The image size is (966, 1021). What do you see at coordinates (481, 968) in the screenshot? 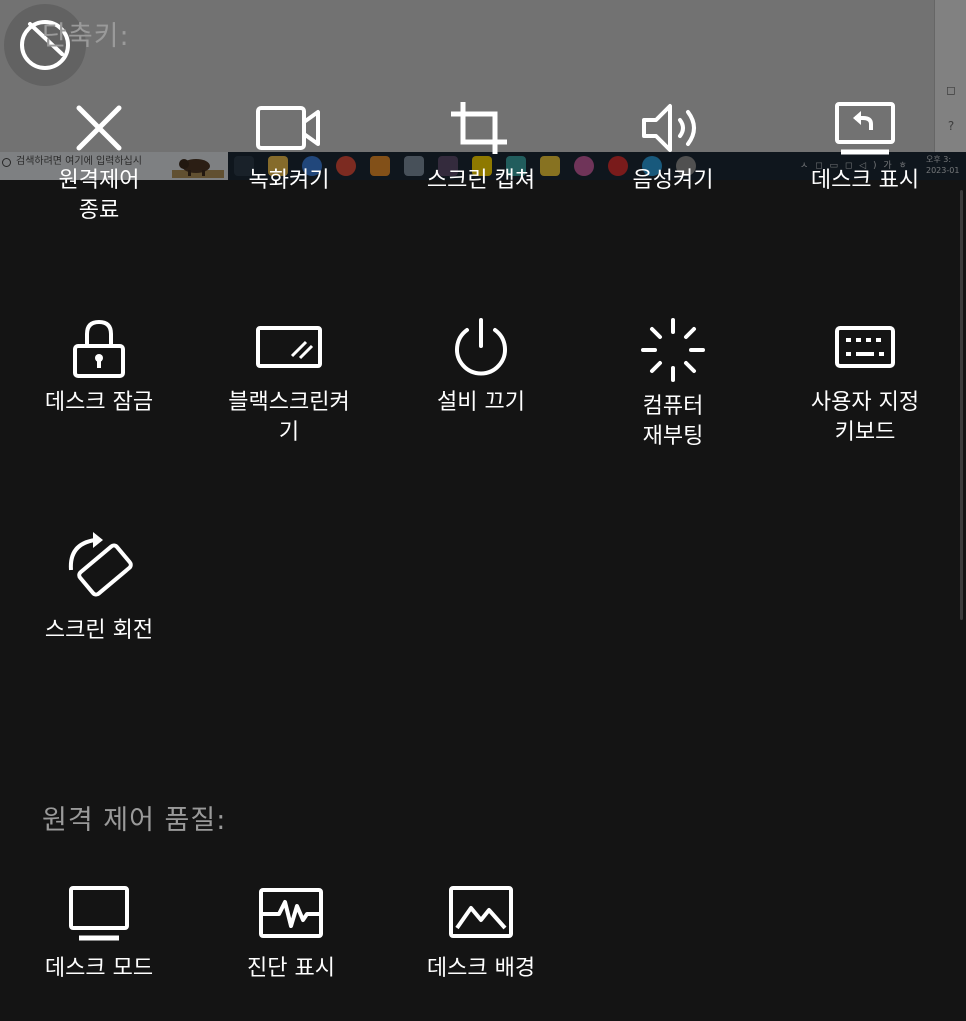
I see `quality-label: 데스크 배경` at bounding box center [481, 968].